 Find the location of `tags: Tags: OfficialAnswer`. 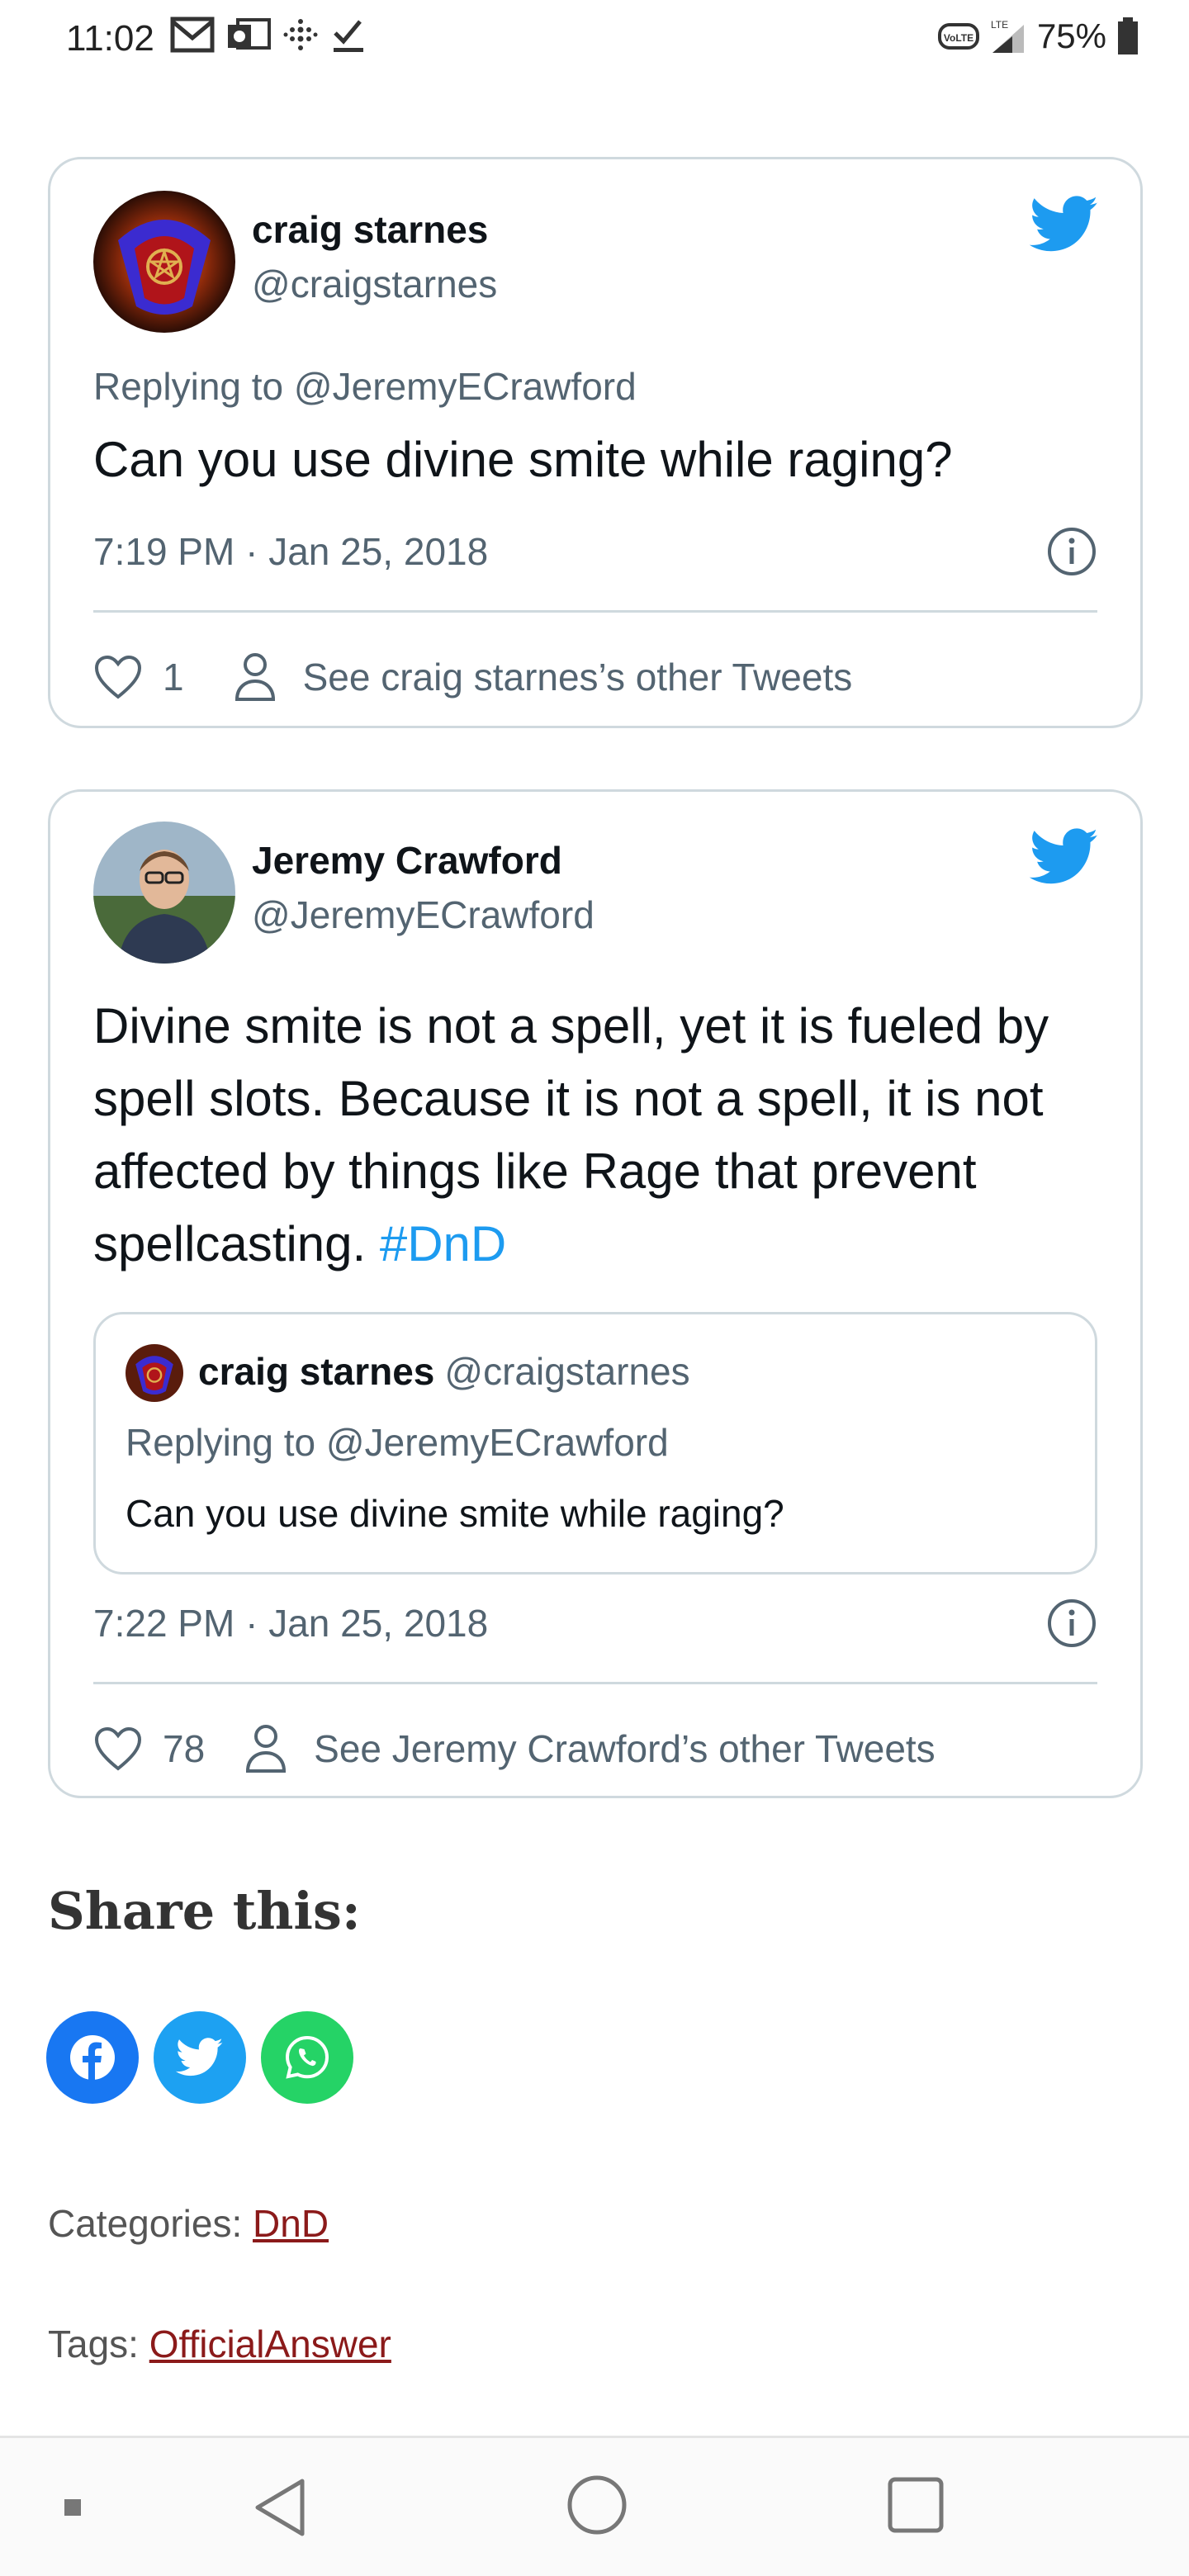

tags: Tags: OfficialAnswer is located at coordinates (219, 2344).